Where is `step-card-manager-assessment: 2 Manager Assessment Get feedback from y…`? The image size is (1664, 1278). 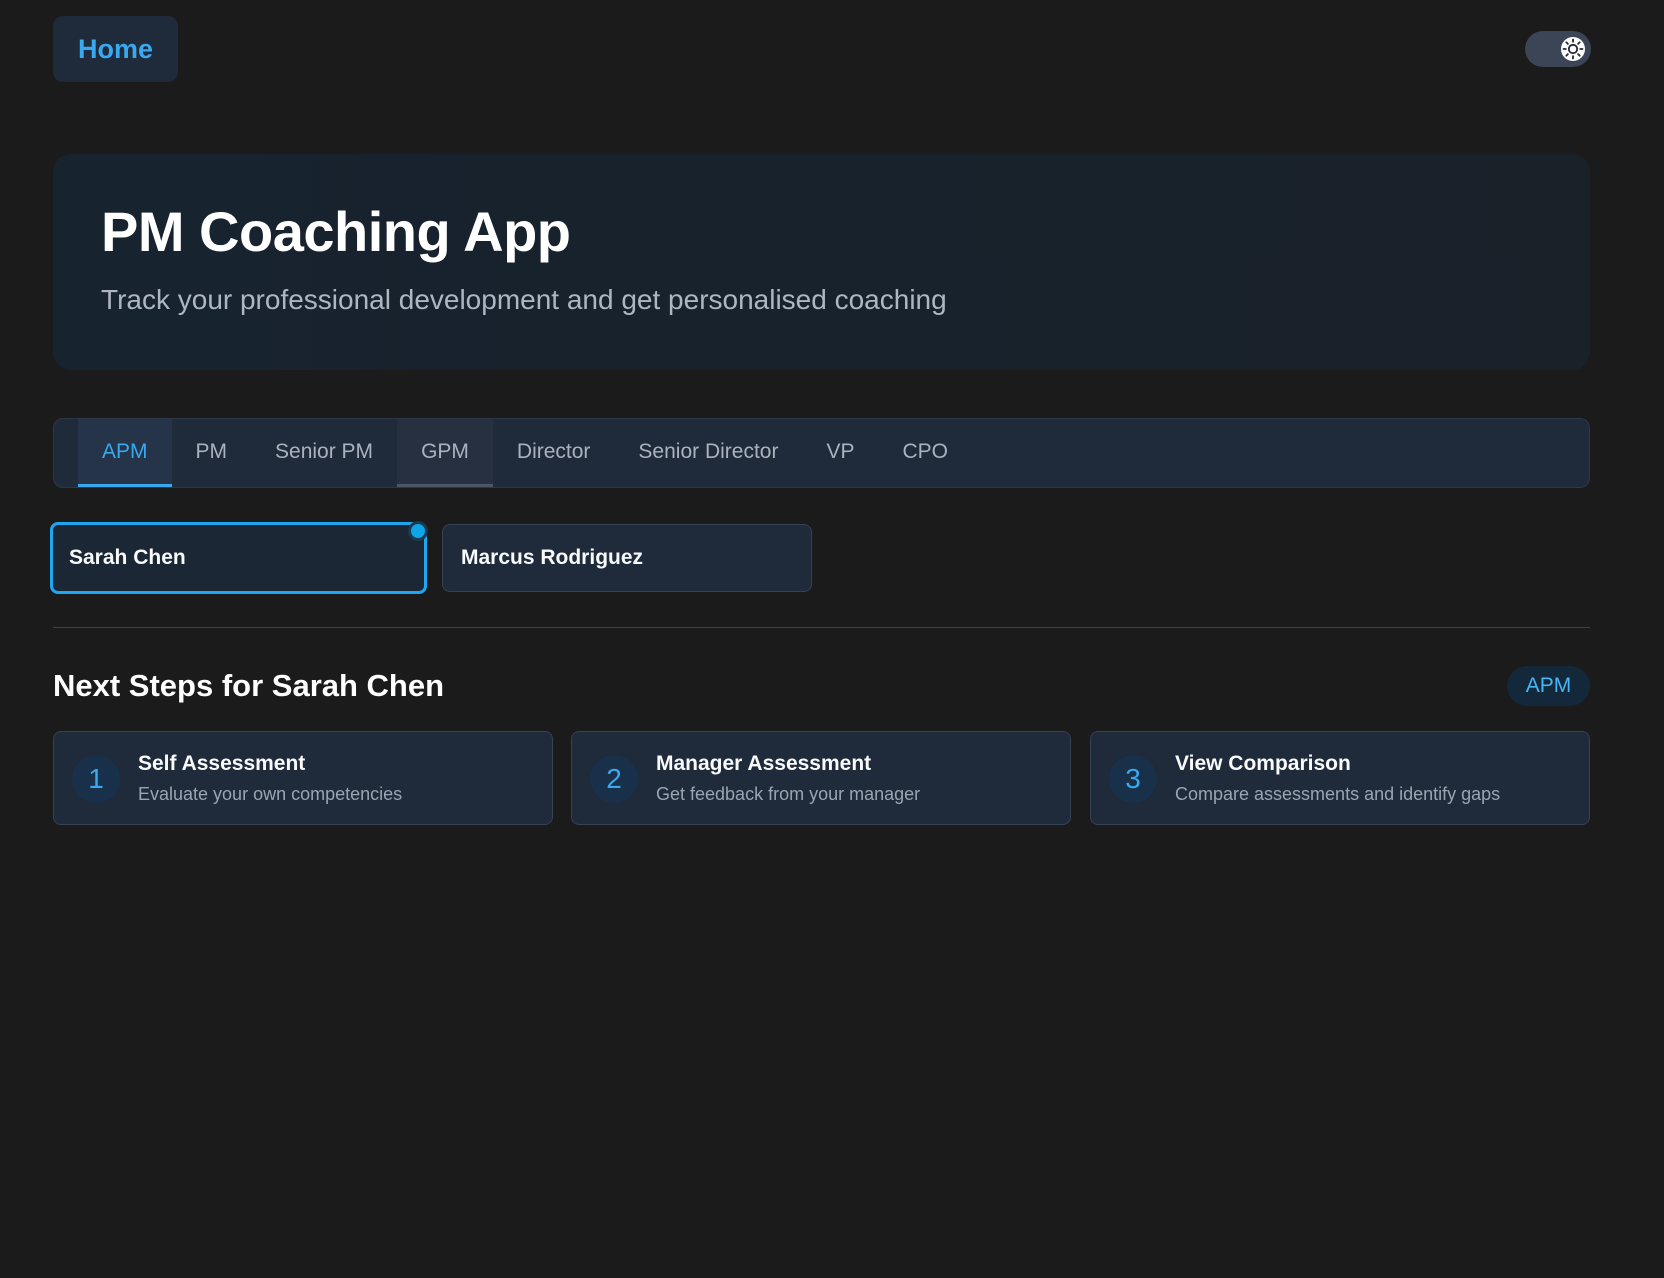
step-card-manager-assessment: 2 Manager Assessment Get feedback from y… is located at coordinates (821, 778).